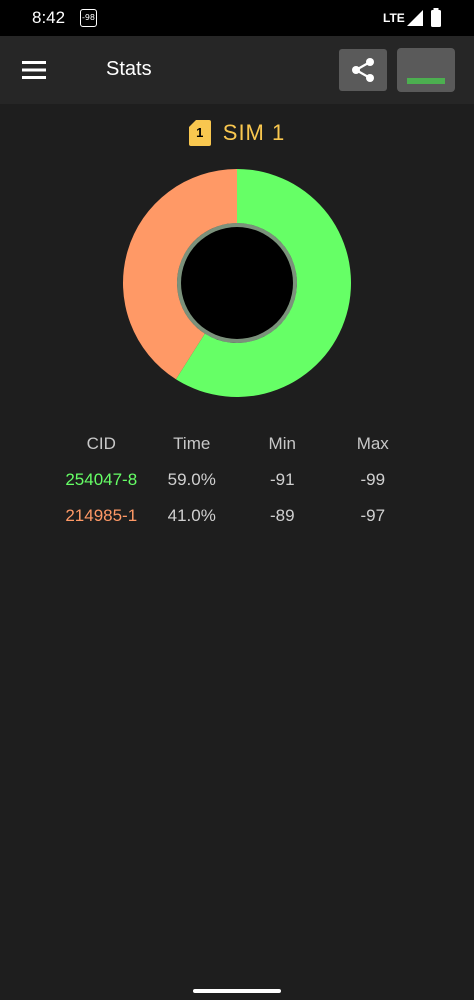  What do you see at coordinates (101, 515) in the screenshot?
I see `cell-cid: 214985-1` at bounding box center [101, 515].